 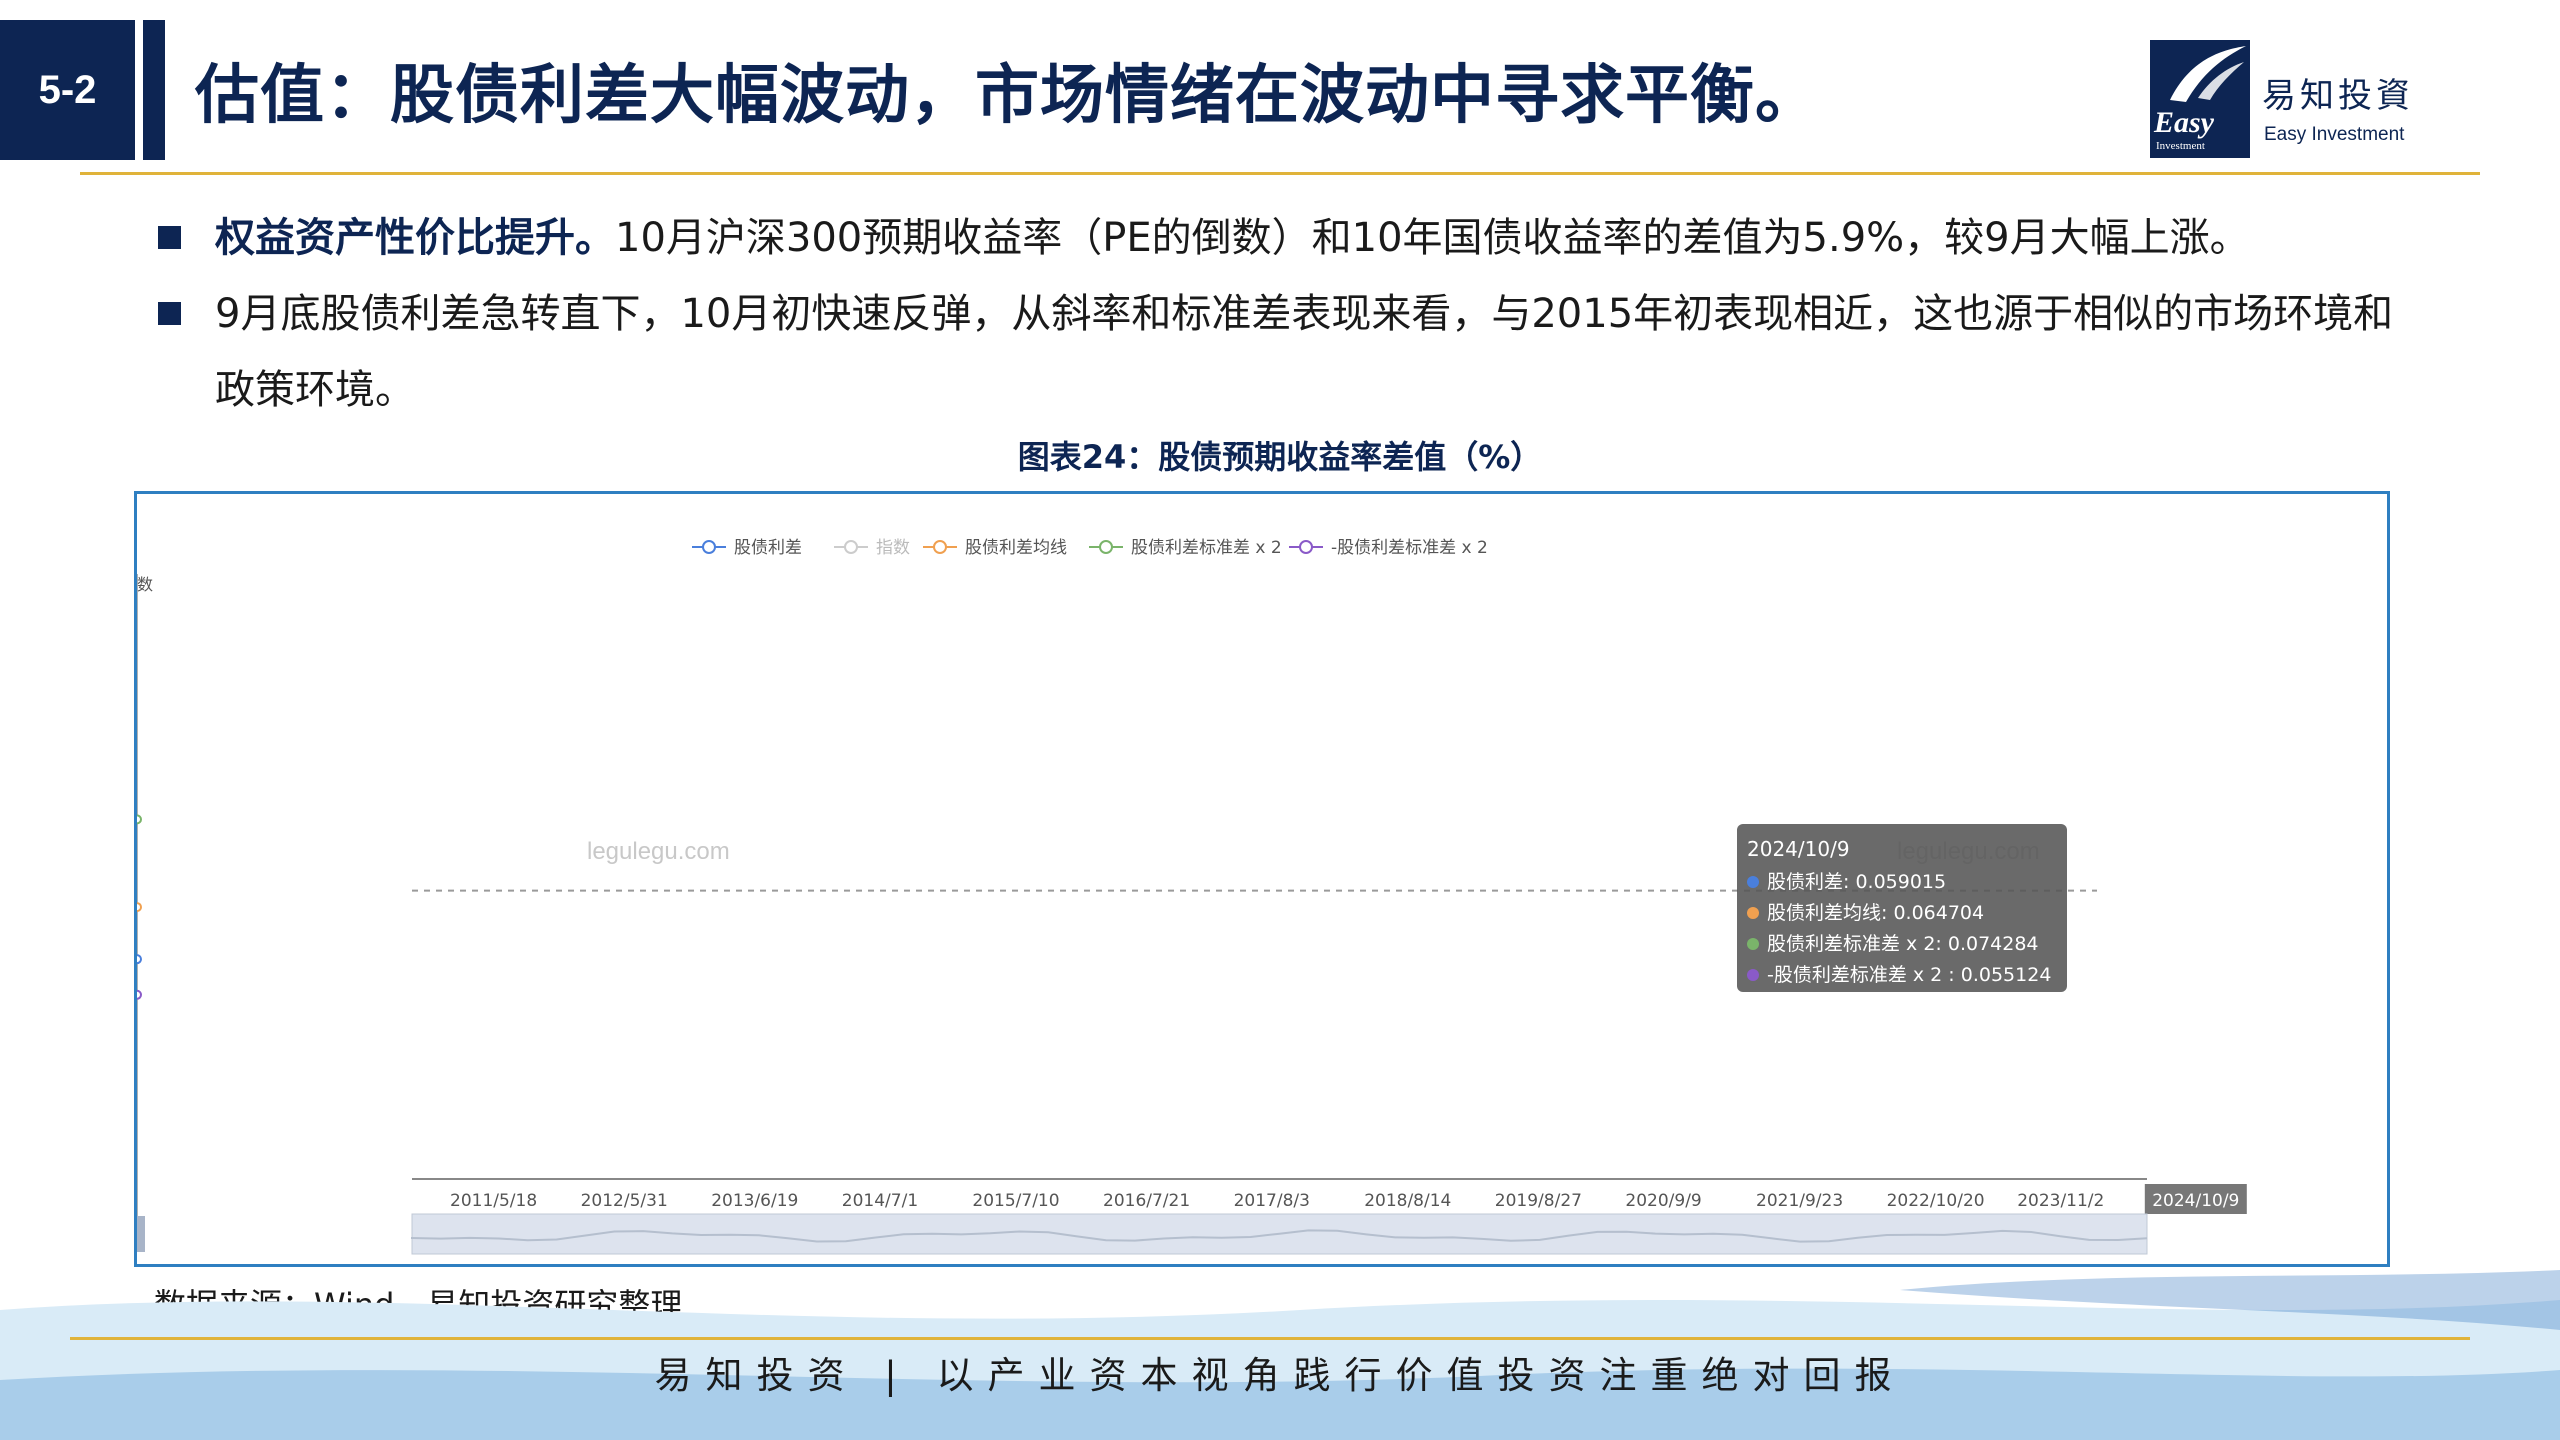 What do you see at coordinates (67, 90) in the screenshot?
I see `section-number: 5-2` at bounding box center [67, 90].